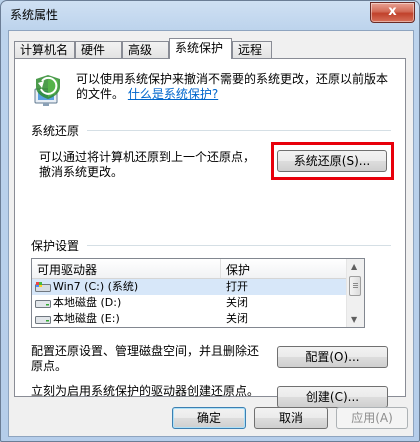 This screenshot has height=442, width=420. Describe the element at coordinates (96, 286) in the screenshot. I see `drive-name: Win7 (C:) (系统)` at that location.